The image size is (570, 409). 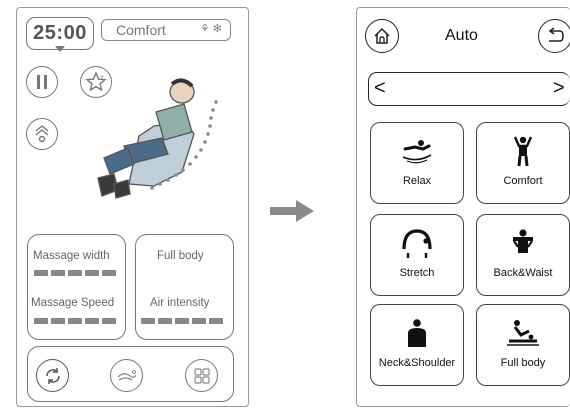 I want to click on transition-arrow-icon, so click(x=292, y=211).